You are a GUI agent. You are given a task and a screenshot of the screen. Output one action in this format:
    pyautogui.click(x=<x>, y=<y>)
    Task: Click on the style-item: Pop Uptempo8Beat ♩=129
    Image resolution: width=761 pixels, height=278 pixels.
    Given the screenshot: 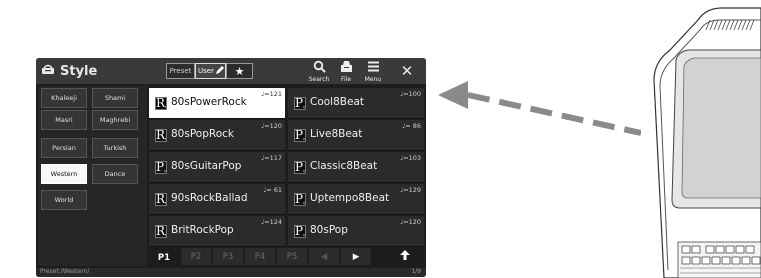 What is the action you would take?
    pyautogui.click(x=356, y=199)
    